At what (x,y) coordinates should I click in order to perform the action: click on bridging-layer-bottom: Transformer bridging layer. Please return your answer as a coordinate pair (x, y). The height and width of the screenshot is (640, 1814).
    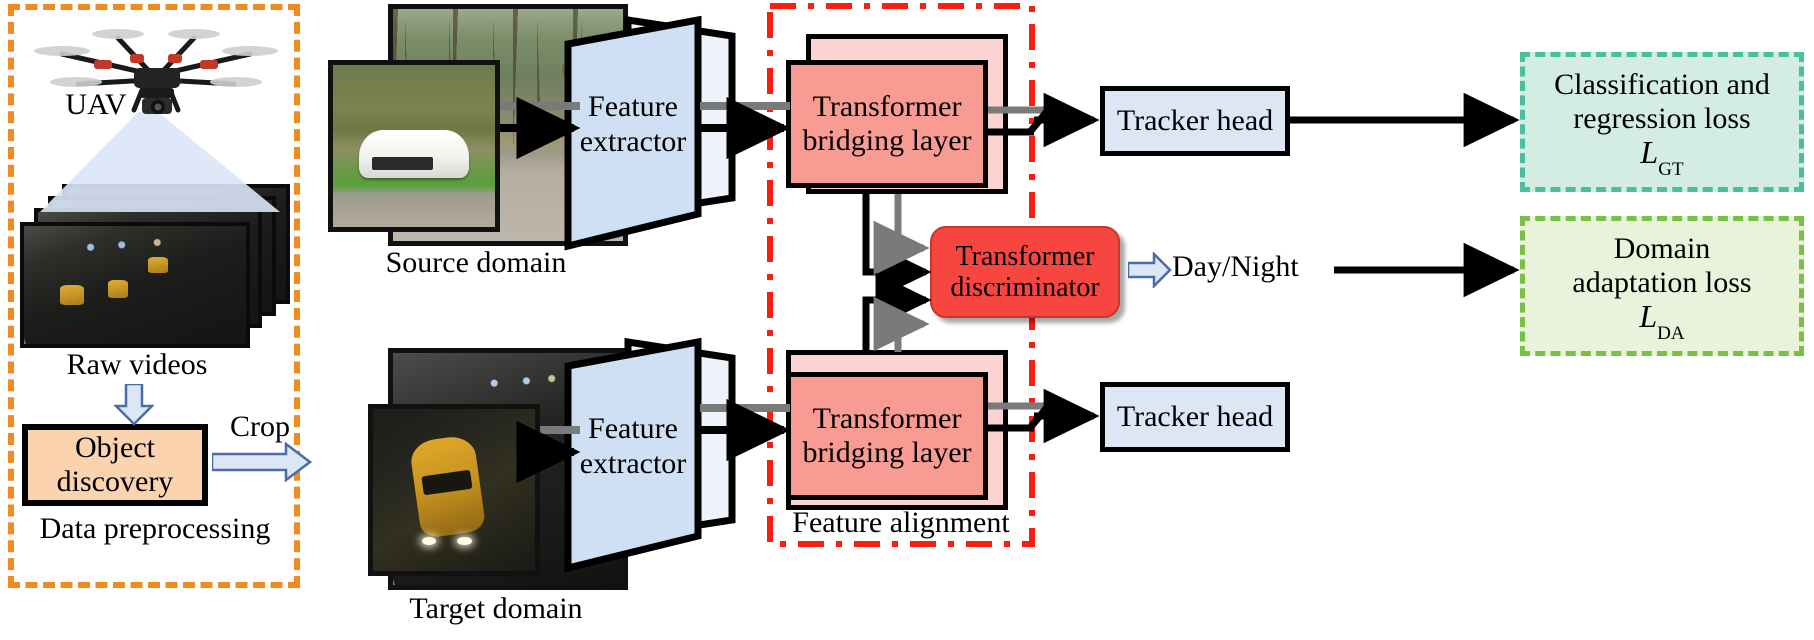
    Looking at the image, I should click on (887, 436).